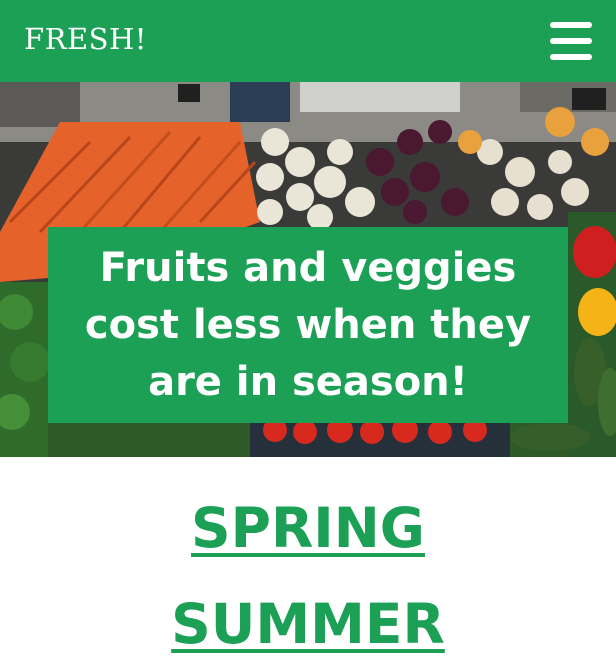 Image resolution: width=616 pixels, height=656 pixels. I want to click on brand-logo: FRESH!, so click(85, 39).